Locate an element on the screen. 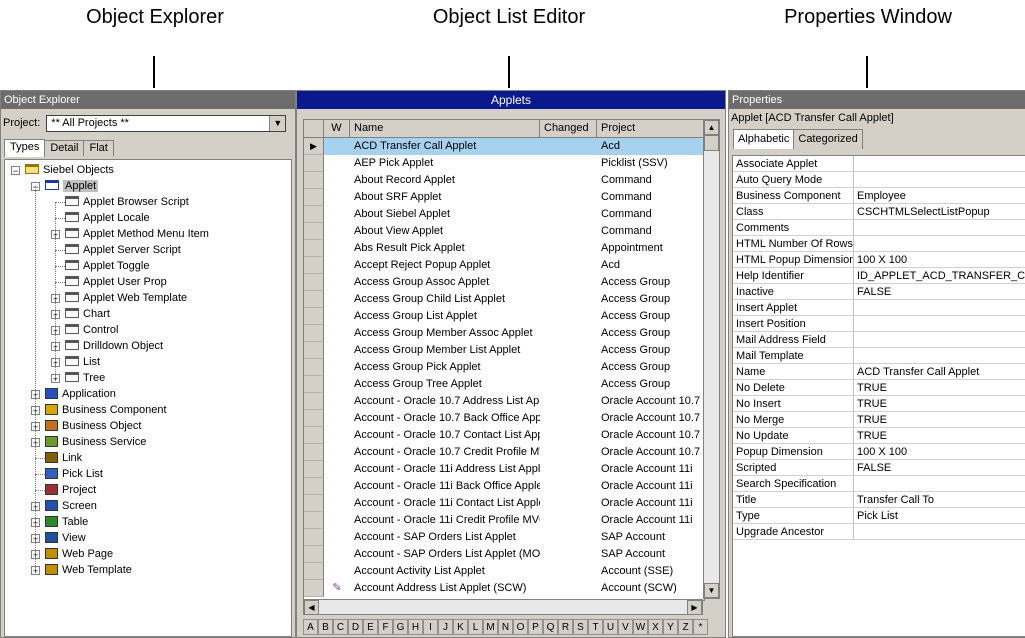 This screenshot has width=1025, height=638. tab-alphabetic: Alphabetic is located at coordinates (764, 139).